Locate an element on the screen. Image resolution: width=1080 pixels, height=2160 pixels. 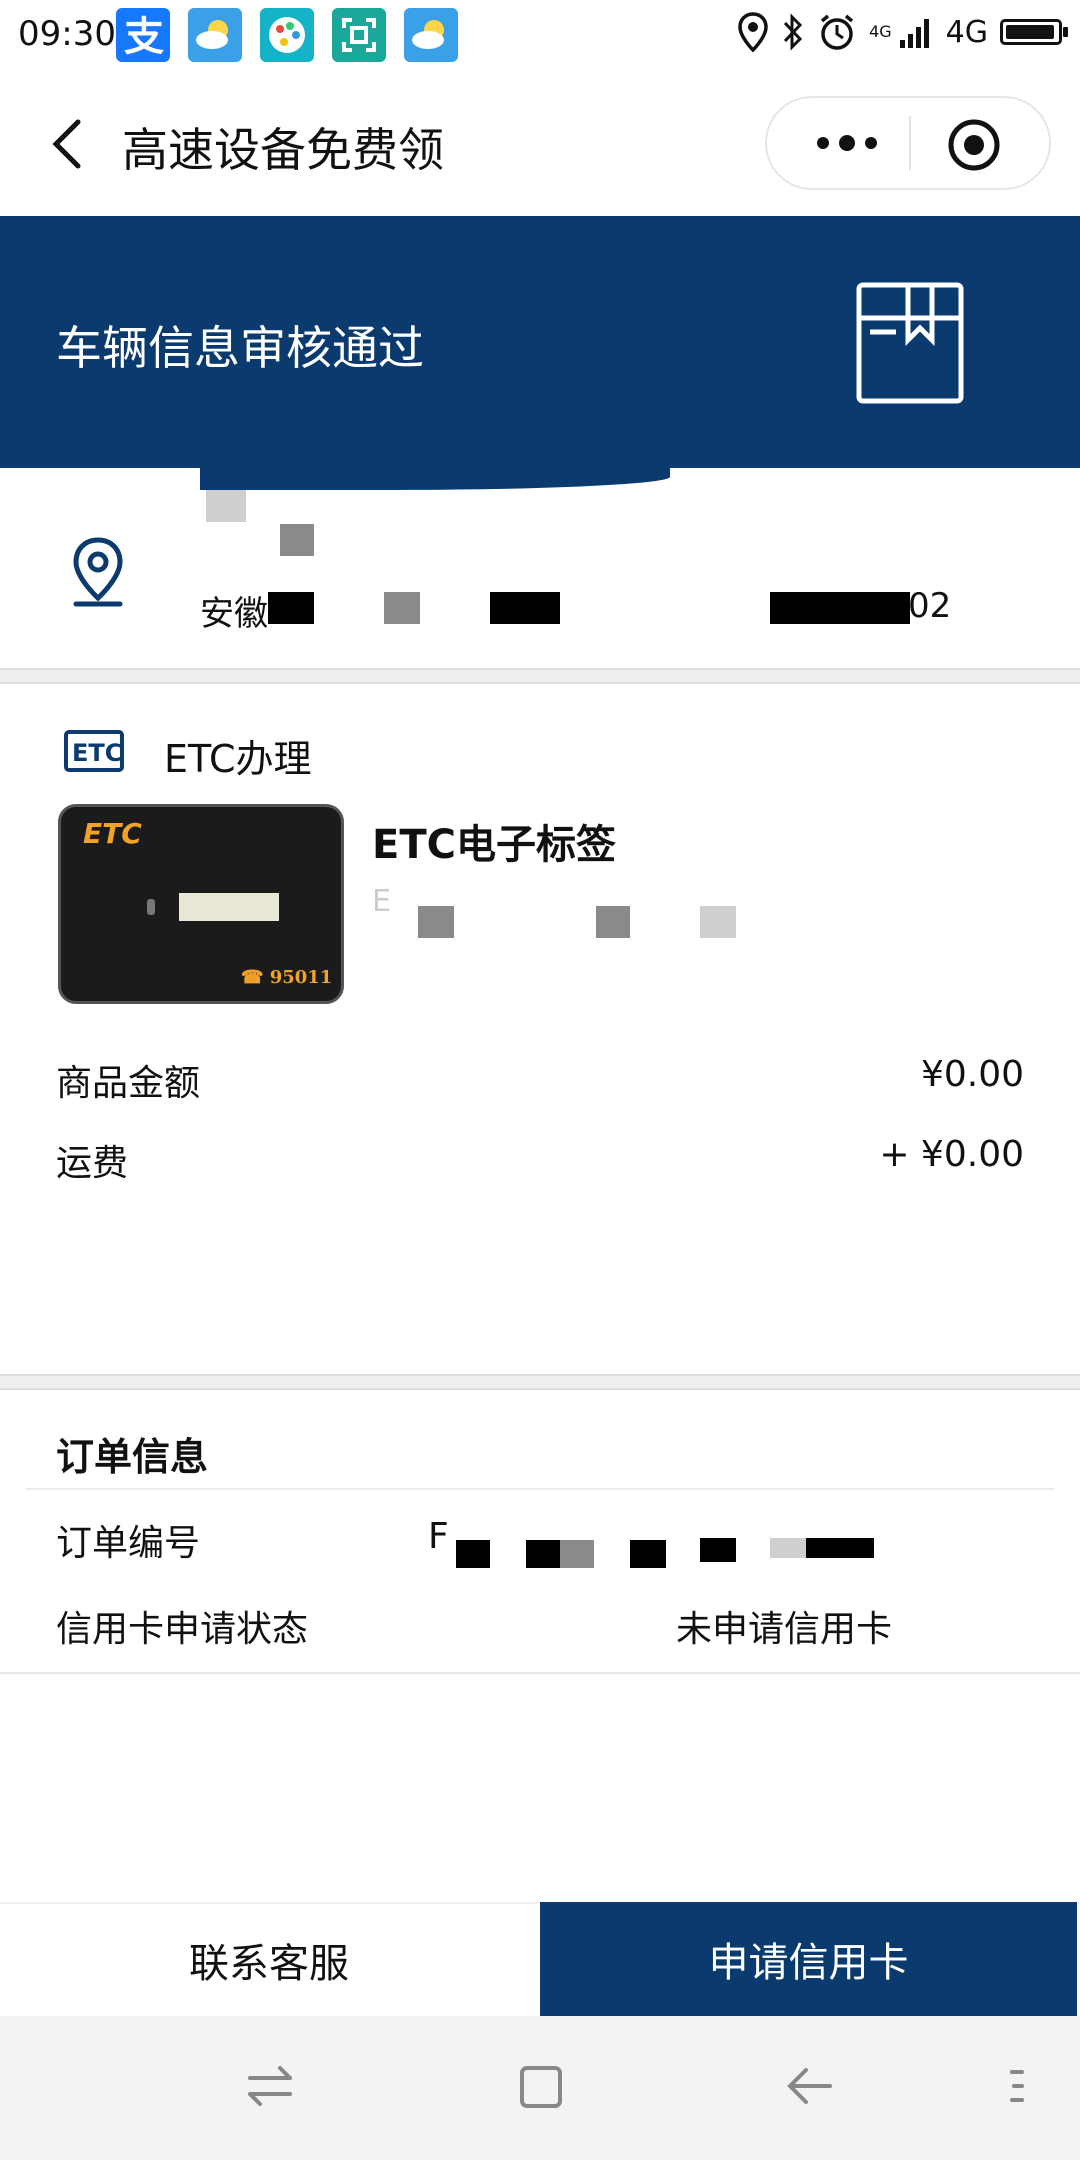
back-button is located at coordinates (72, 144).